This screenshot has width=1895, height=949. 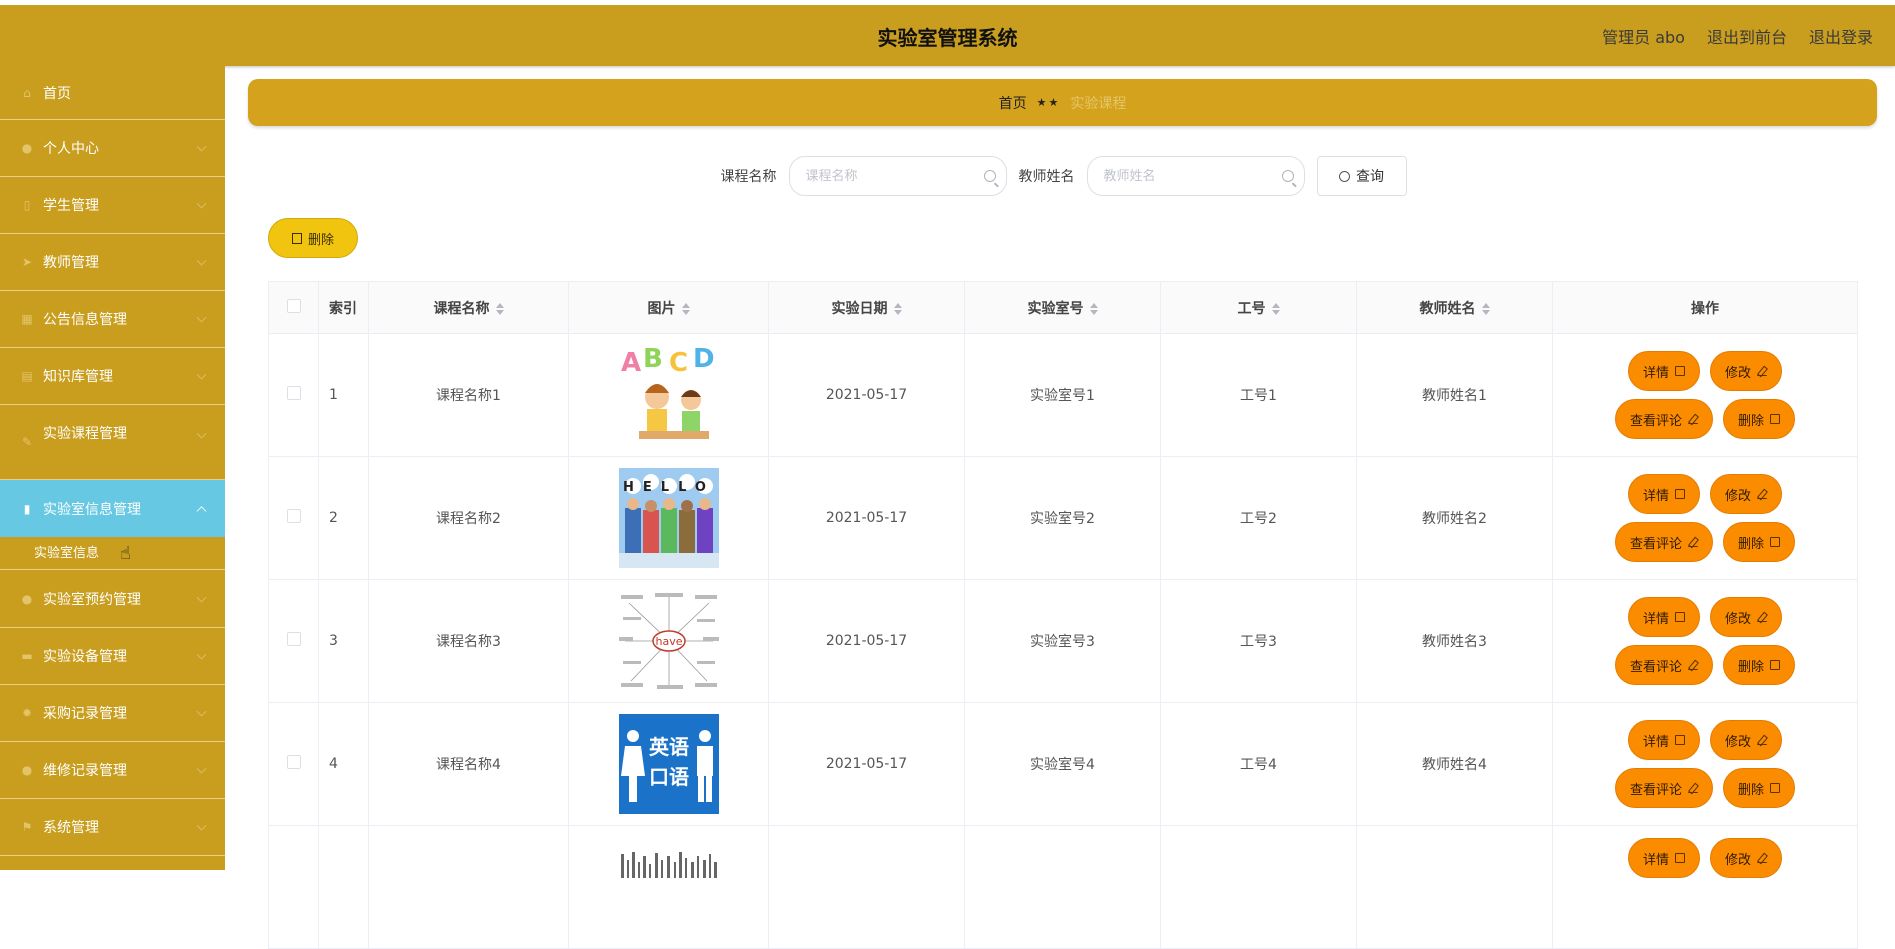 What do you see at coordinates (293, 305) in the screenshot?
I see `select-all-checkbox` at bounding box center [293, 305].